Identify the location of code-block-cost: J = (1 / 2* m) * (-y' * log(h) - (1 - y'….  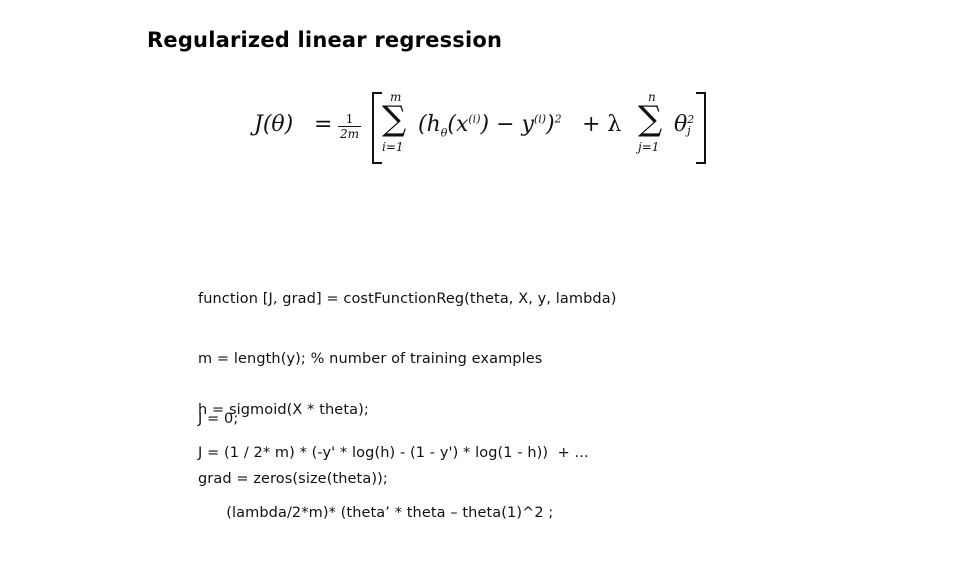
(393, 483).